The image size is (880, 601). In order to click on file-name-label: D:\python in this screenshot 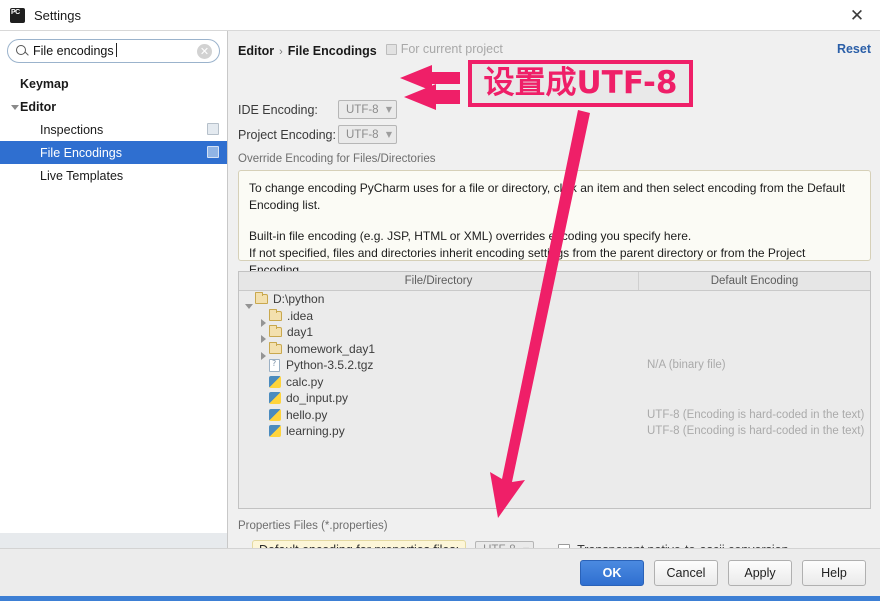, I will do `click(299, 299)`.